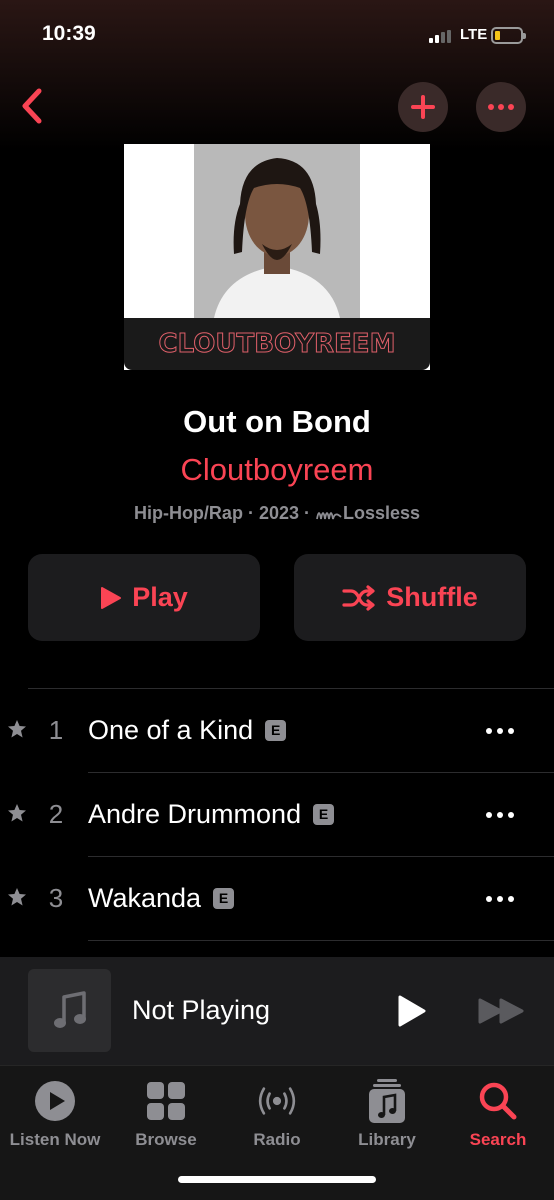 This screenshot has width=554, height=1200. I want to click on battery-icon, so click(508, 35).